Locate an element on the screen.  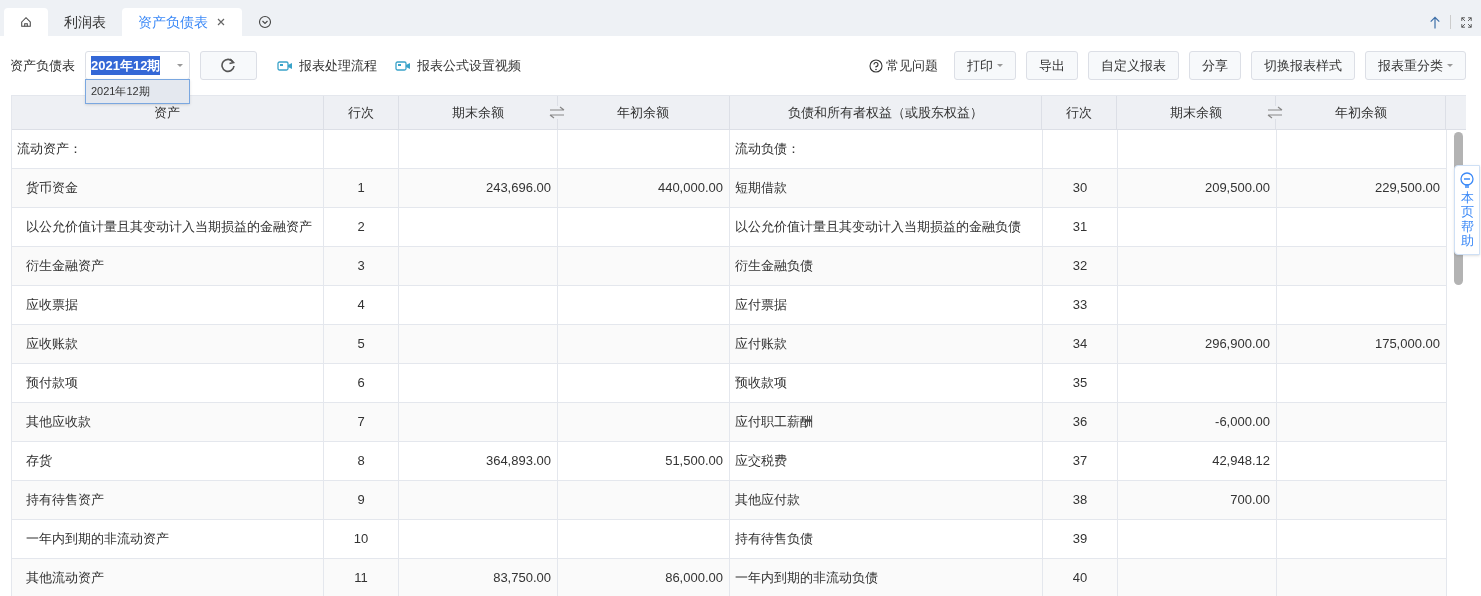
toolbar-button: 报表重分类 is located at coordinates (1415, 65).